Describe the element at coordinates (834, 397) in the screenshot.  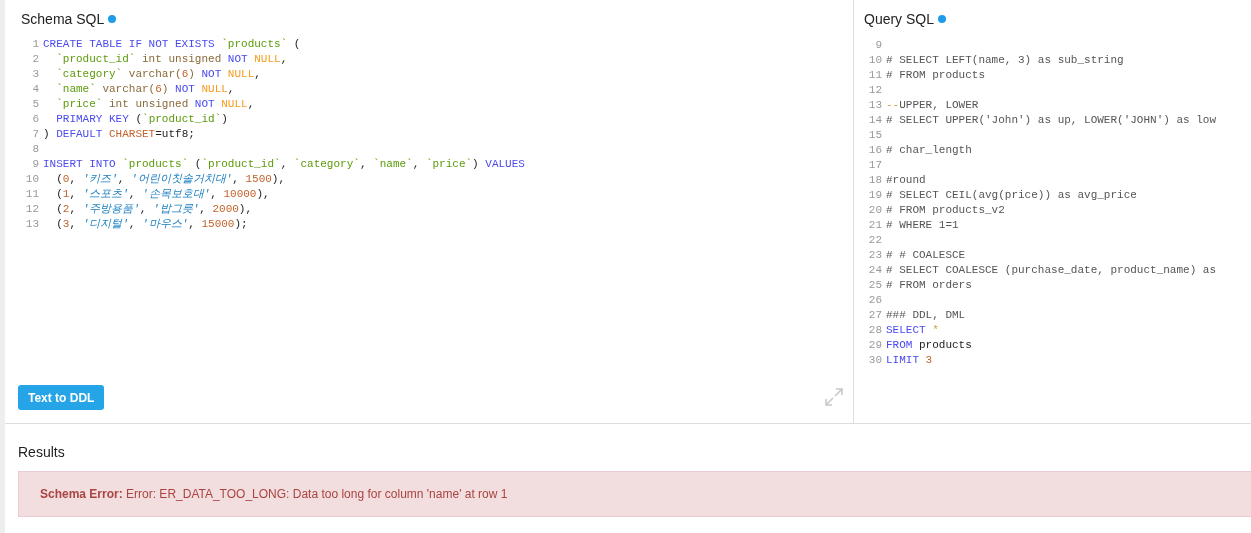
I see `expand-icon` at that location.